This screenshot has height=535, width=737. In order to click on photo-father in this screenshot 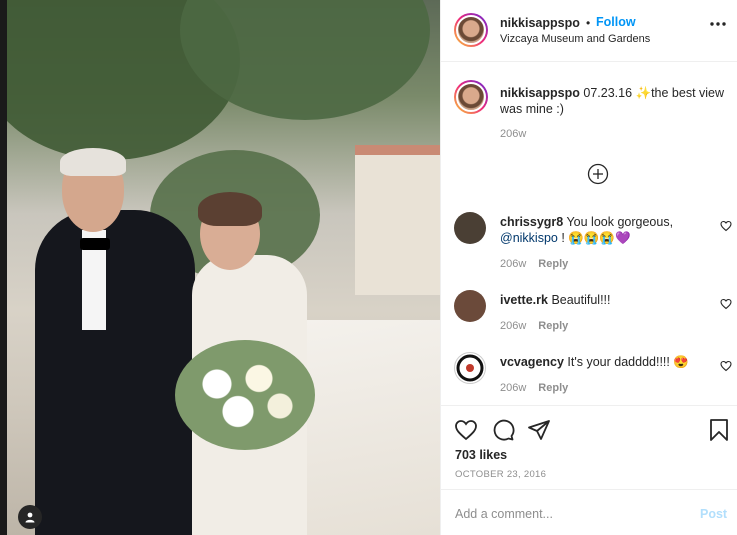, I will do `click(115, 372)`.